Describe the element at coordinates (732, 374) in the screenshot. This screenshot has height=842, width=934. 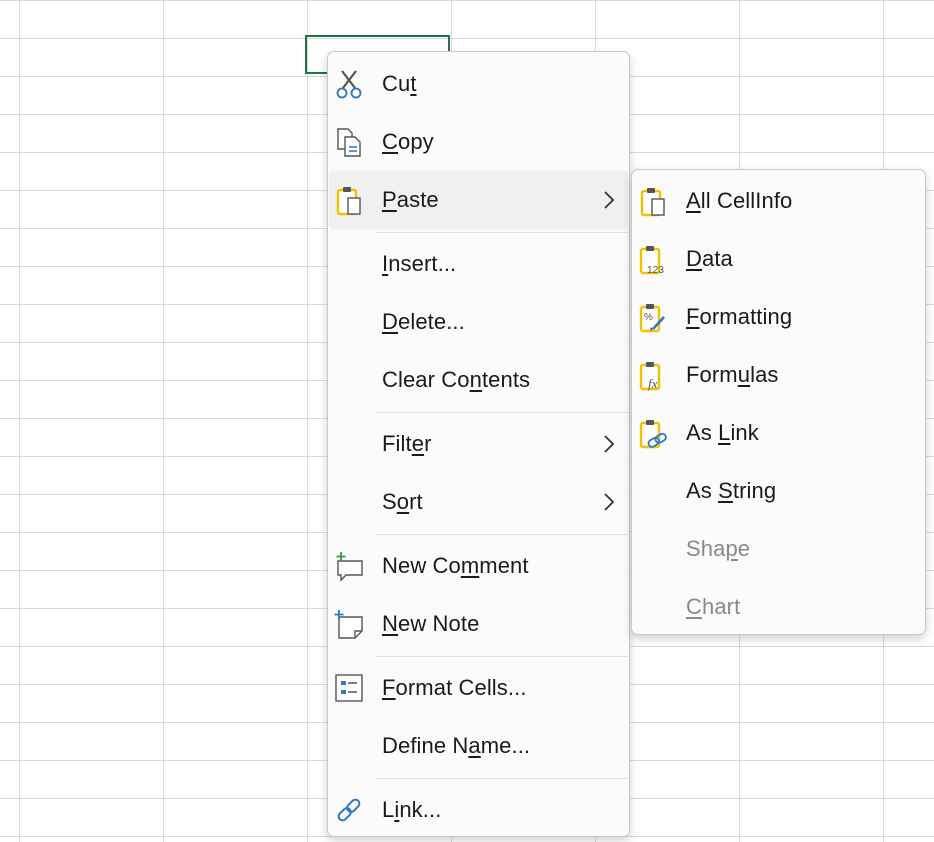
I see `menu-item-label: Formulas` at that location.